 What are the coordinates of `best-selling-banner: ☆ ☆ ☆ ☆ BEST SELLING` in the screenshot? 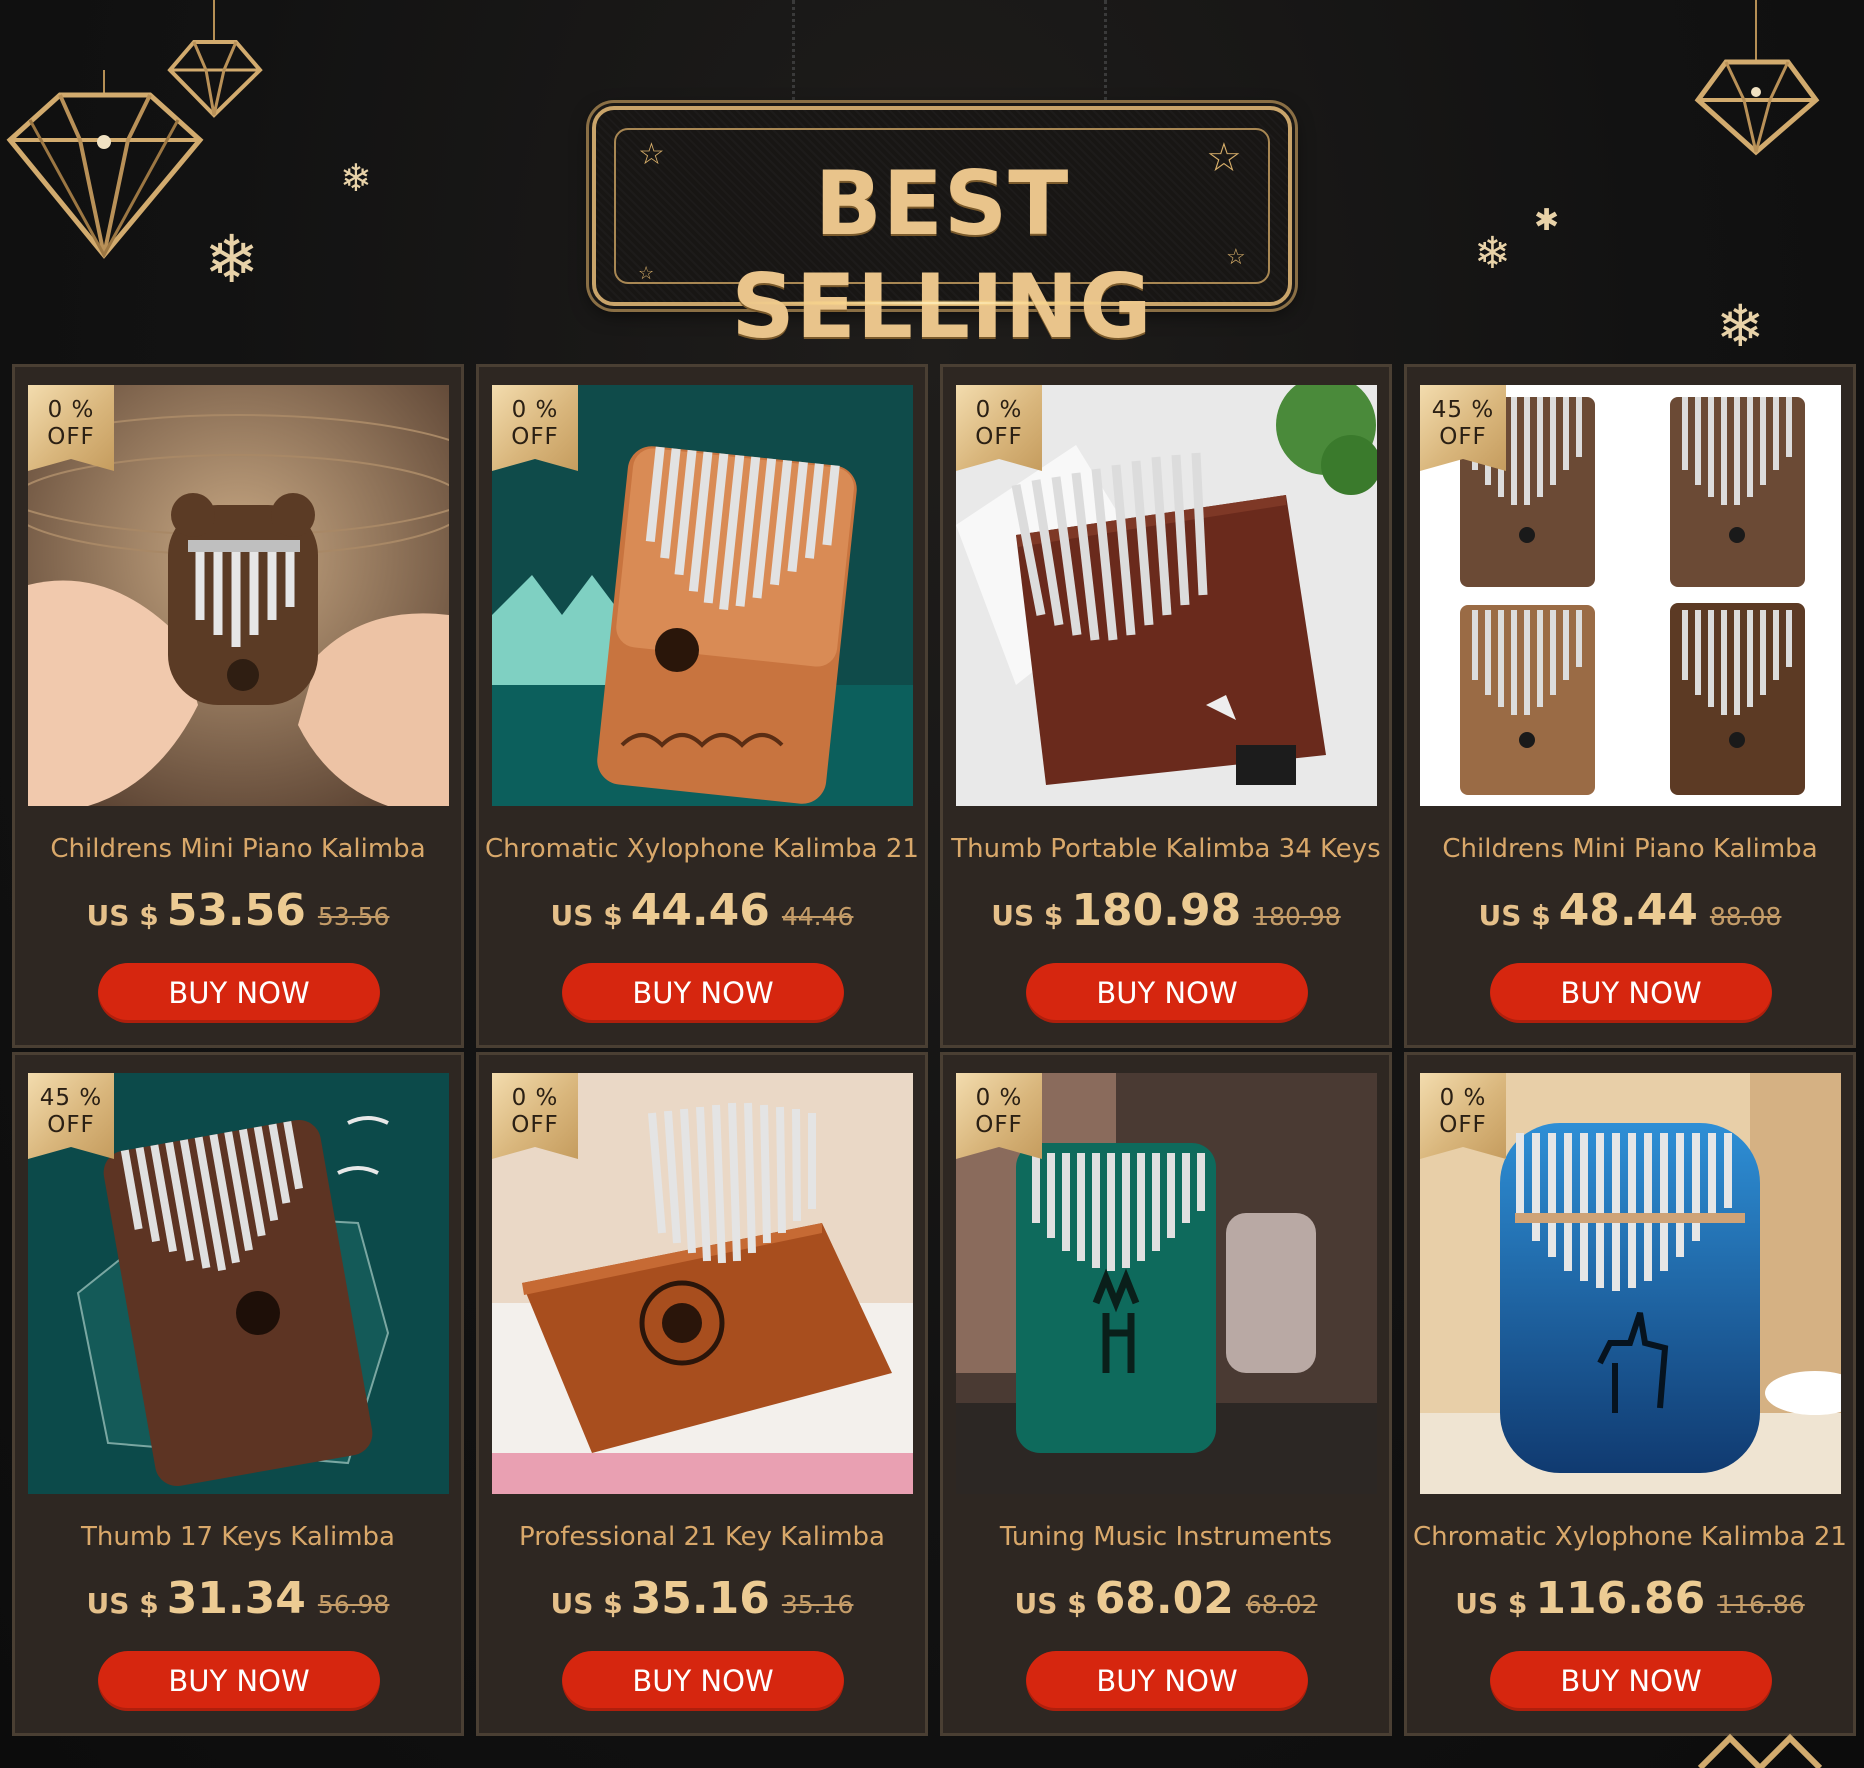 It's located at (942, 232).